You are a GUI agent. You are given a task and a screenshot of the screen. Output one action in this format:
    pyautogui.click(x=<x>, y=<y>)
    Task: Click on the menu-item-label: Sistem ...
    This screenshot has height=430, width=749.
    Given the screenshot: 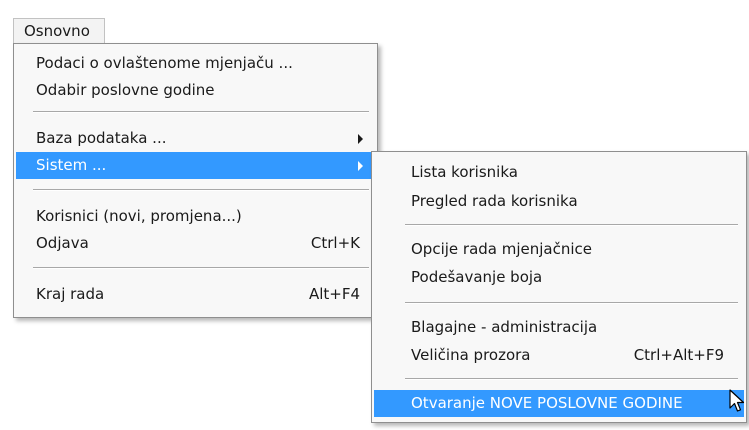 What is the action you would take?
    pyautogui.click(x=71, y=165)
    